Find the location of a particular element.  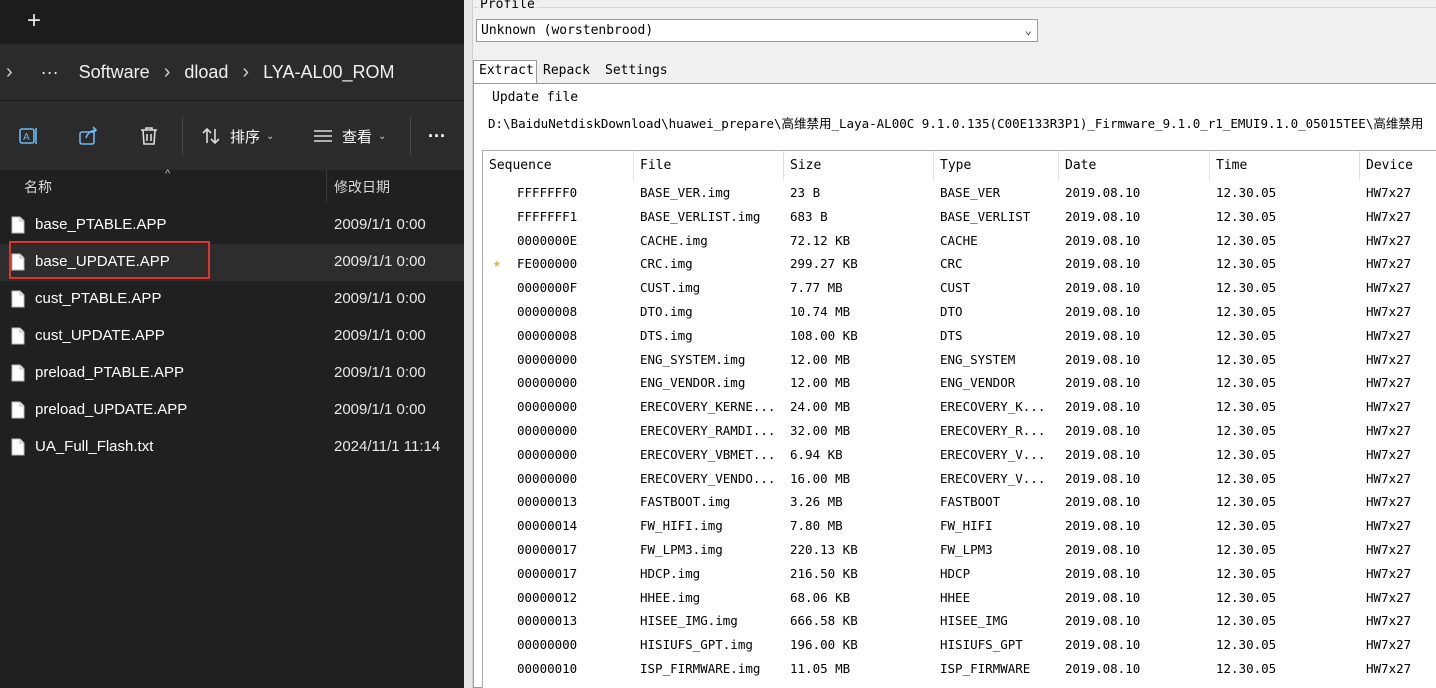

breadcrumb-dload: dload is located at coordinates (206, 72).